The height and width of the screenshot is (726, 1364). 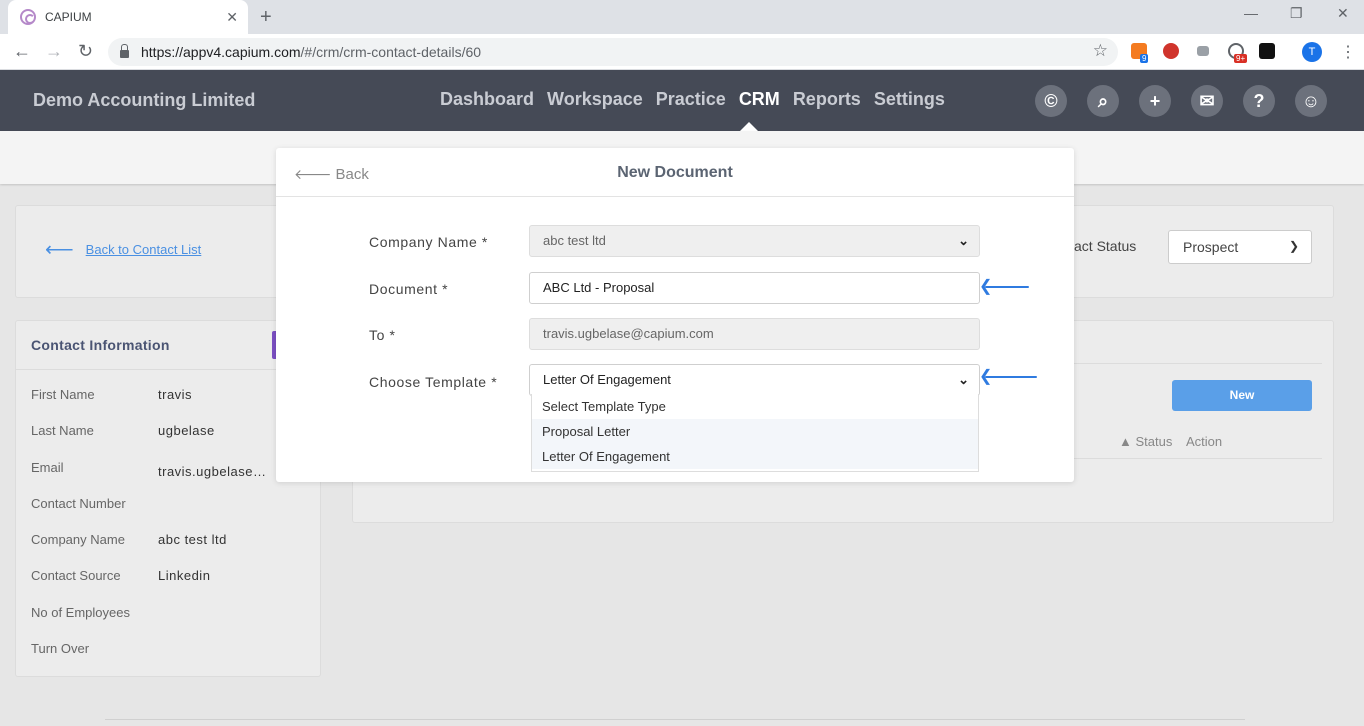 What do you see at coordinates (1203, 51) in the screenshot?
I see `screen-extension-icon` at bounding box center [1203, 51].